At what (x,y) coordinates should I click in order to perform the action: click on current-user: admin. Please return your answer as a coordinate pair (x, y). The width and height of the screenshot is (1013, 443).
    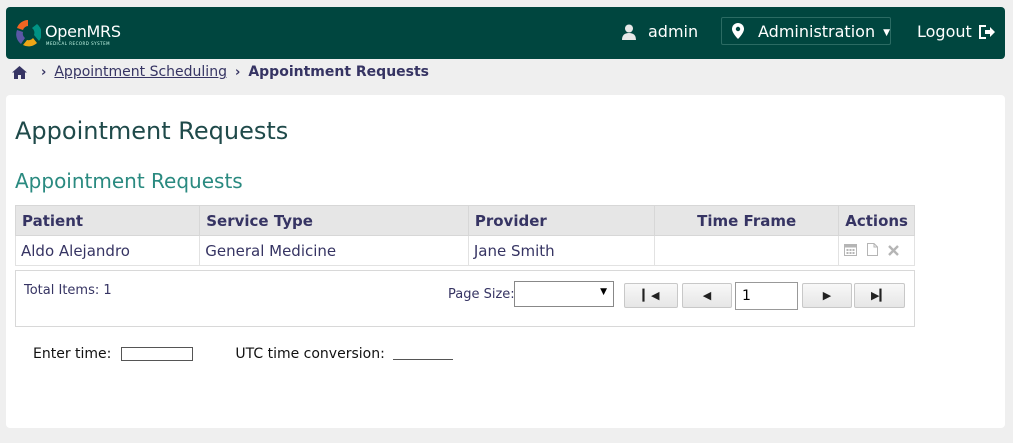
    Looking at the image, I should click on (660, 31).